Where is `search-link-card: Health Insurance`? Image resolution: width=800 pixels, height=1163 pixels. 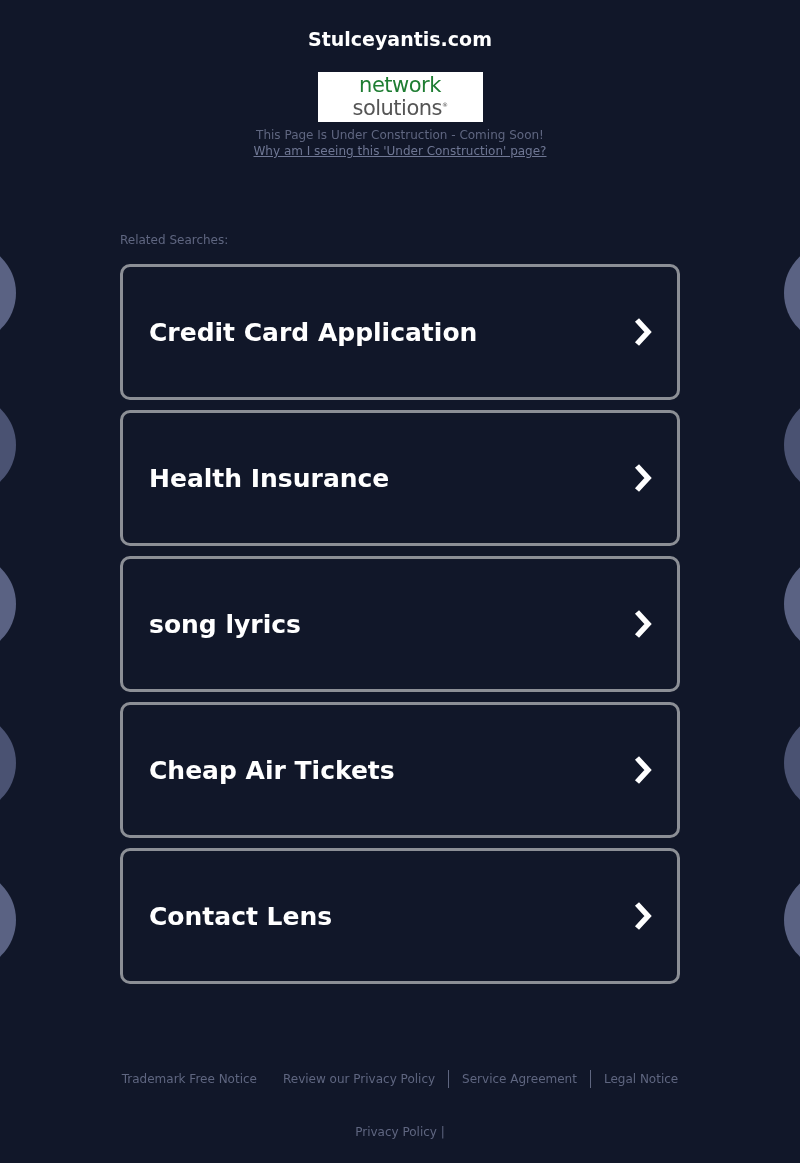 search-link-card: Health Insurance is located at coordinates (400, 478).